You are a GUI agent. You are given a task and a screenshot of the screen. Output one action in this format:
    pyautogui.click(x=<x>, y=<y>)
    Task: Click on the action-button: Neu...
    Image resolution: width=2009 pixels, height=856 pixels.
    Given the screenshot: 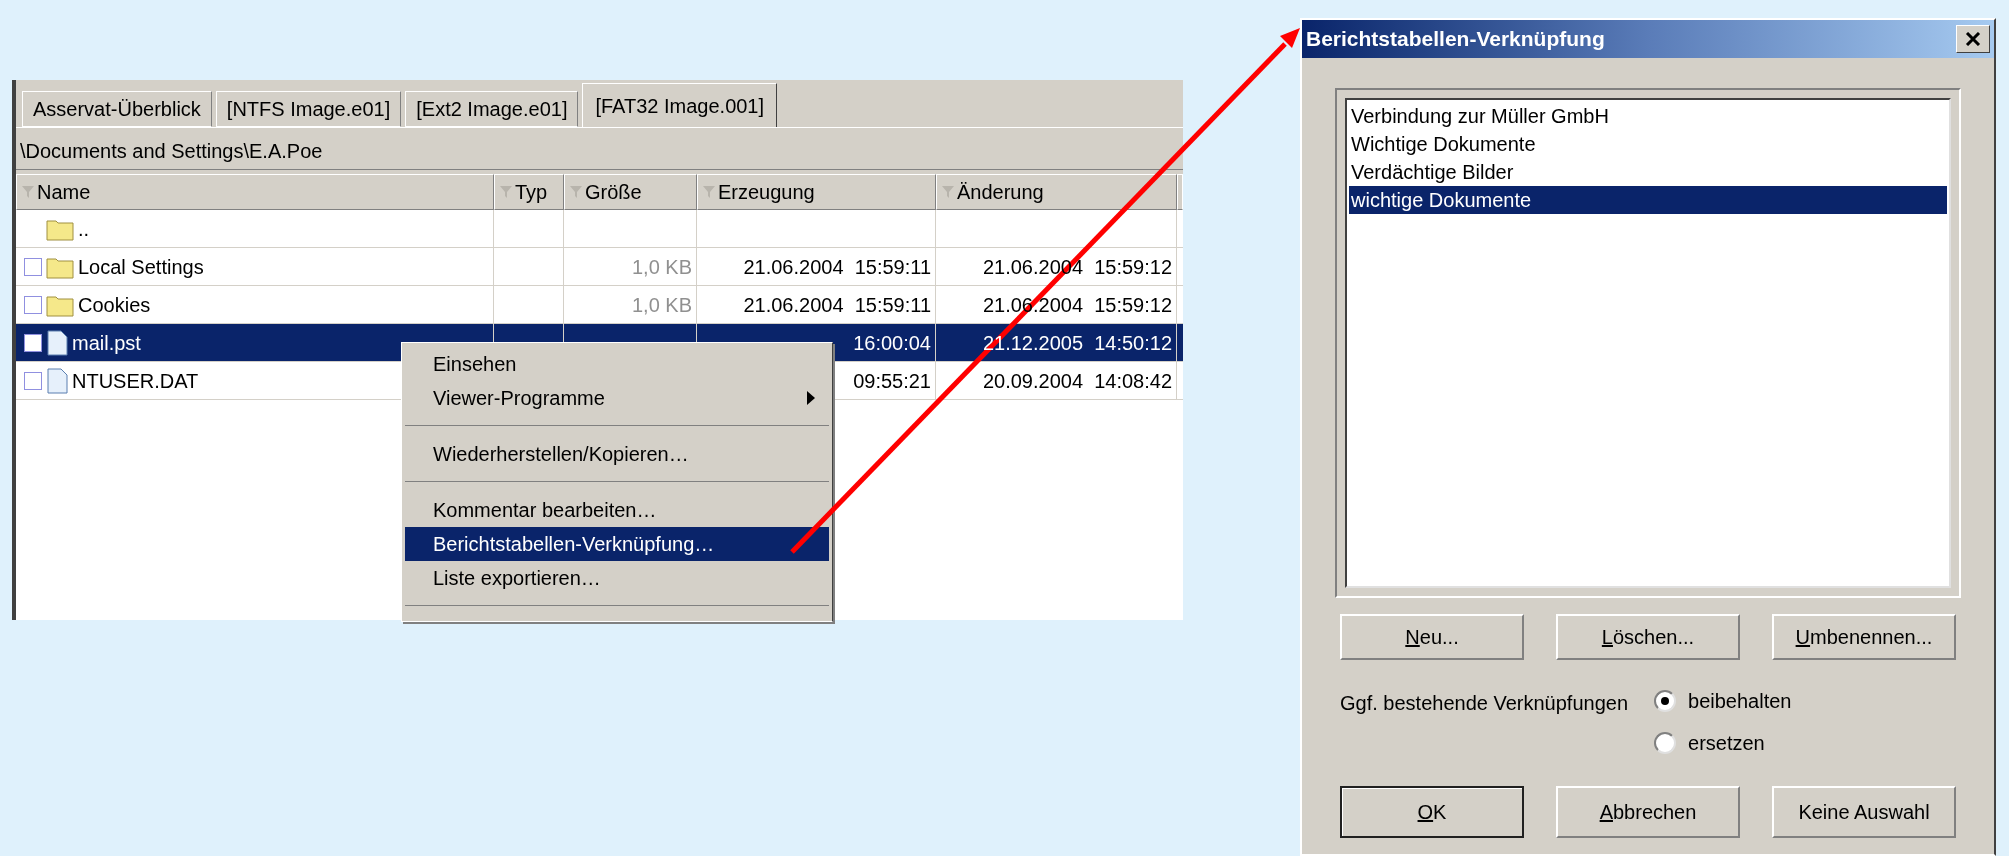 What is the action you would take?
    pyautogui.click(x=1432, y=637)
    